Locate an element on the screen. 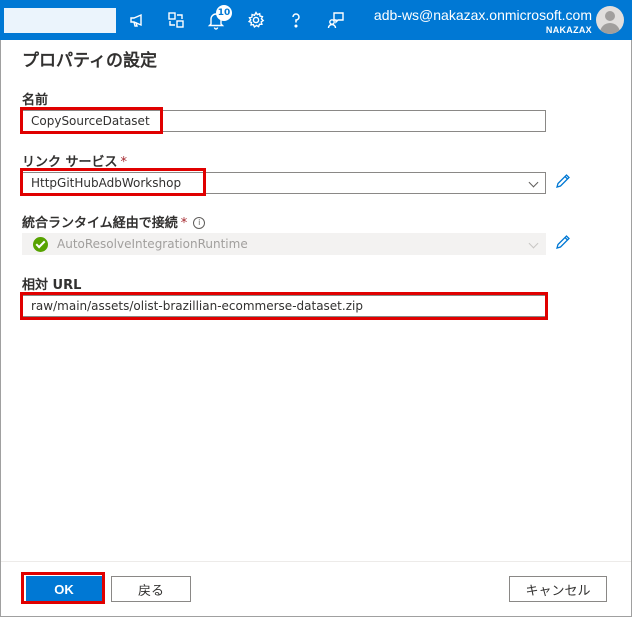 Image resolution: width=632 pixels, height=617 pixels. edit-linked-service-pencil-icon is located at coordinates (563, 181).